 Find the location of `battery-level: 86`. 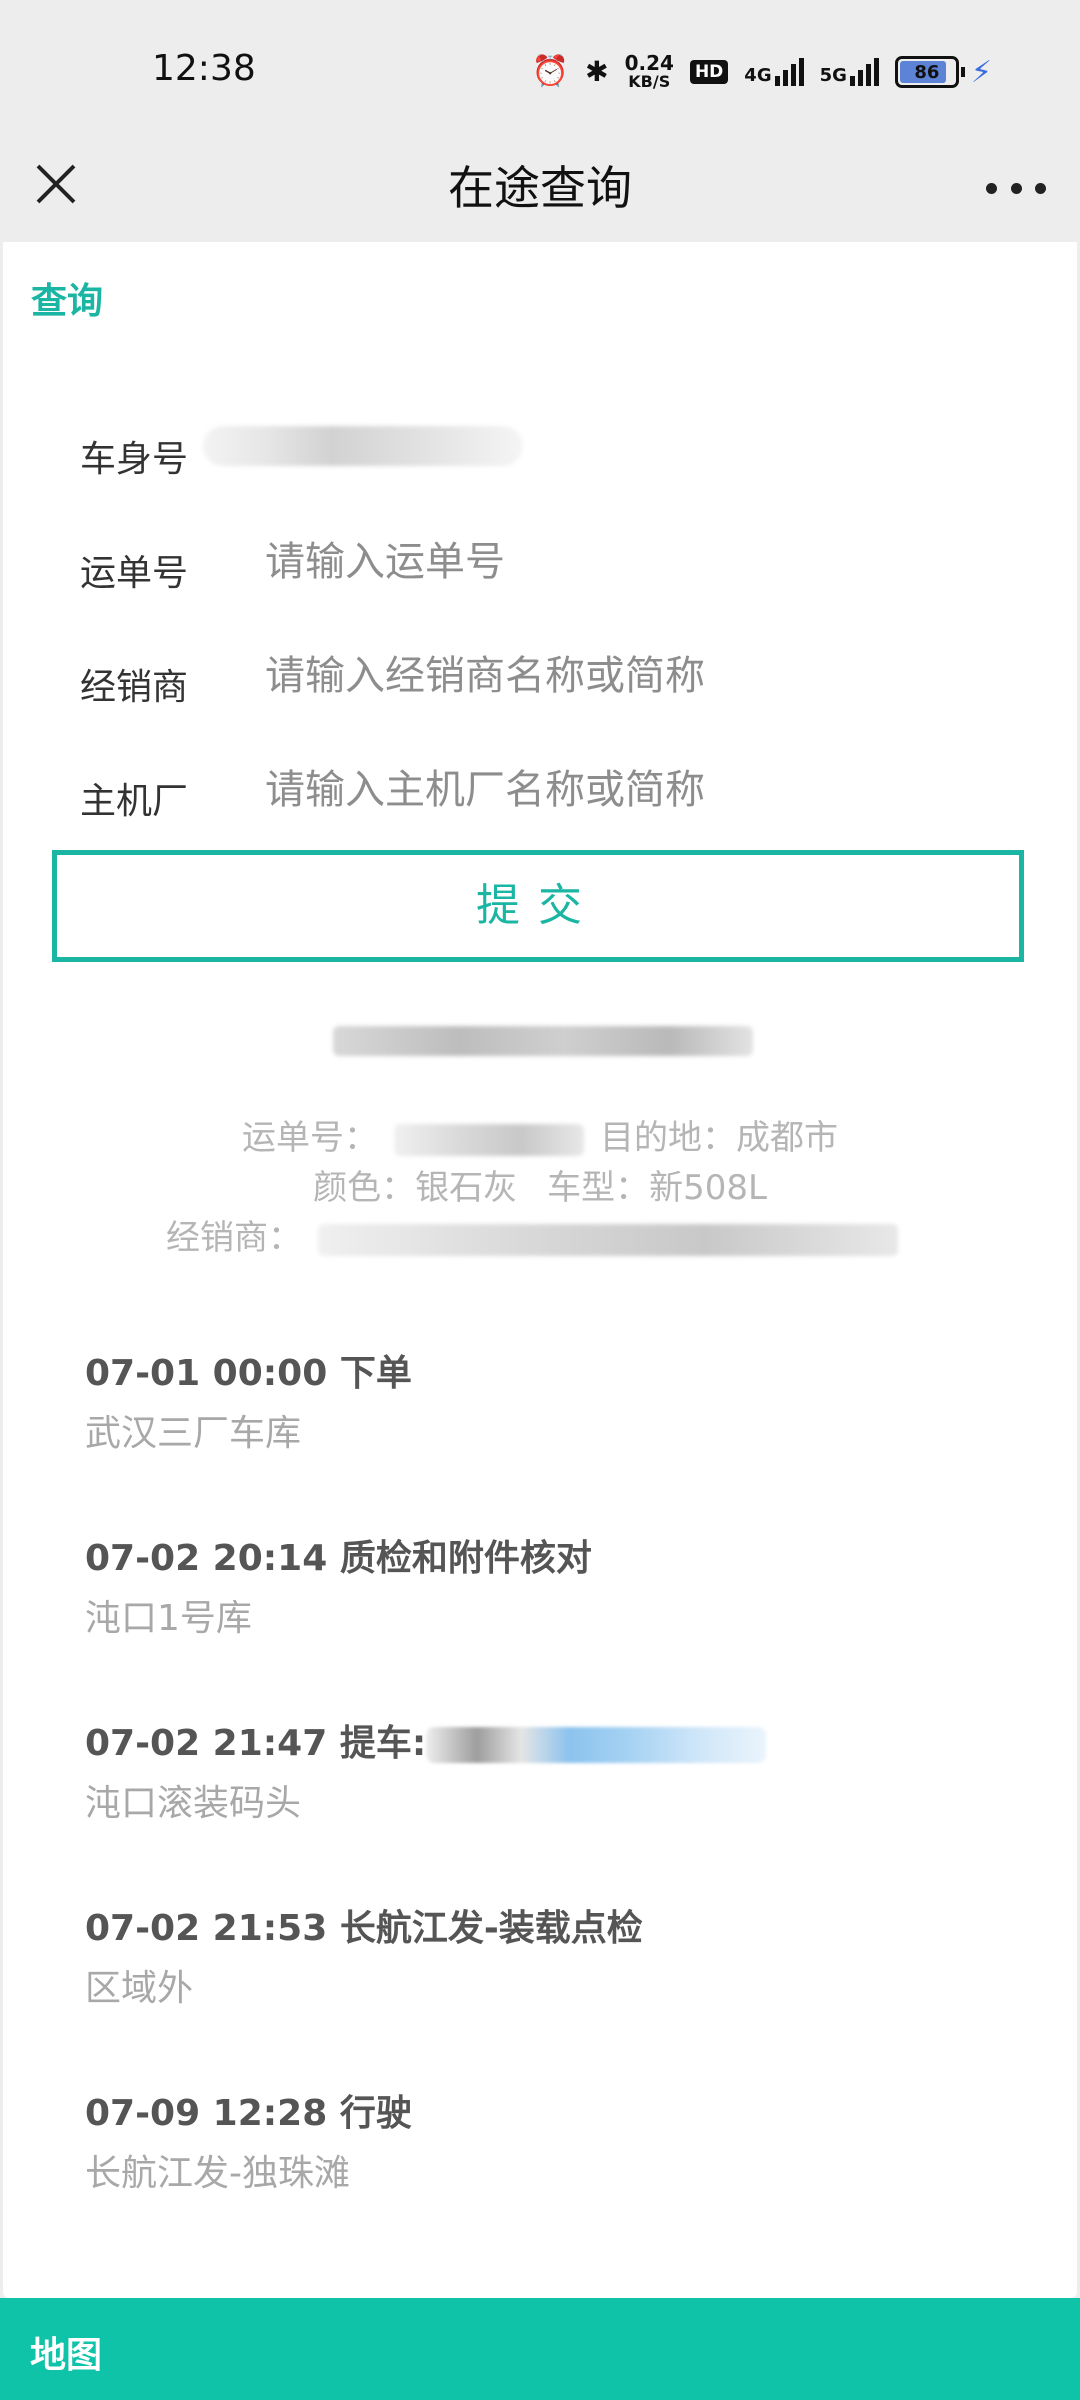

battery-level: 86 is located at coordinates (927, 72).